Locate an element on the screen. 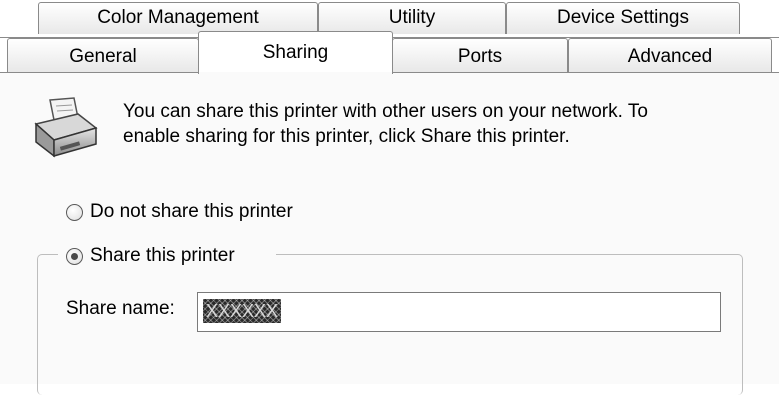 Image resolution: width=779 pixels, height=395 pixels. tab-utility: Utility is located at coordinates (412, 18).